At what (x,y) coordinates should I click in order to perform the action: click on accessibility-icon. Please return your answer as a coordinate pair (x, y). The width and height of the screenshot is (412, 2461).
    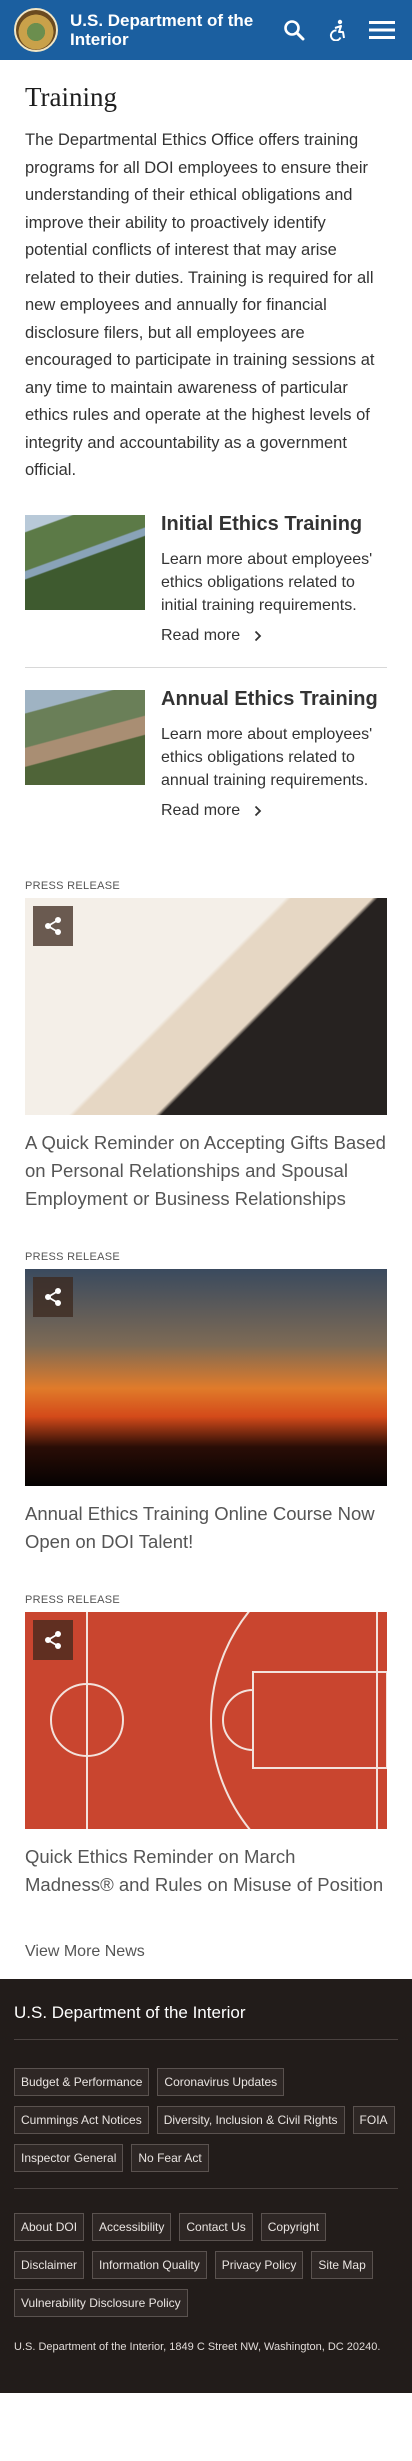
    Looking at the image, I should click on (337, 30).